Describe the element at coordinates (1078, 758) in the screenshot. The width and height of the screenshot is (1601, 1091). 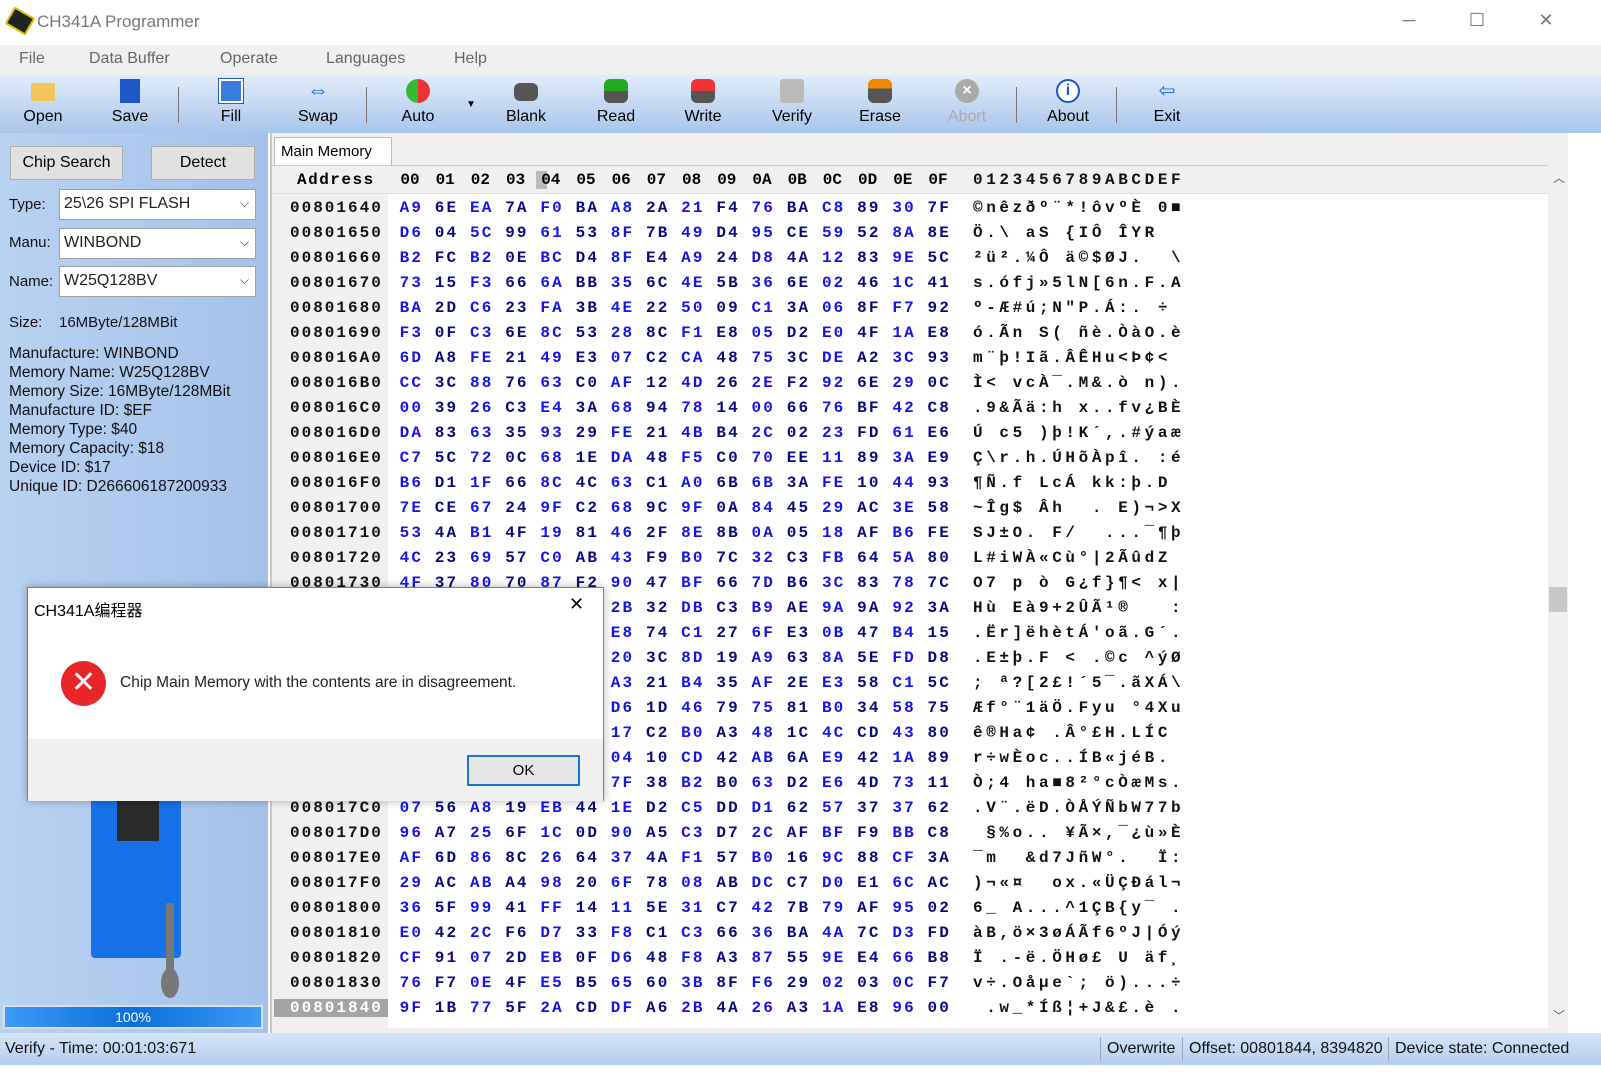
I see `ascii-cell: r÷wÈoc..ÍB«jéB.` at that location.